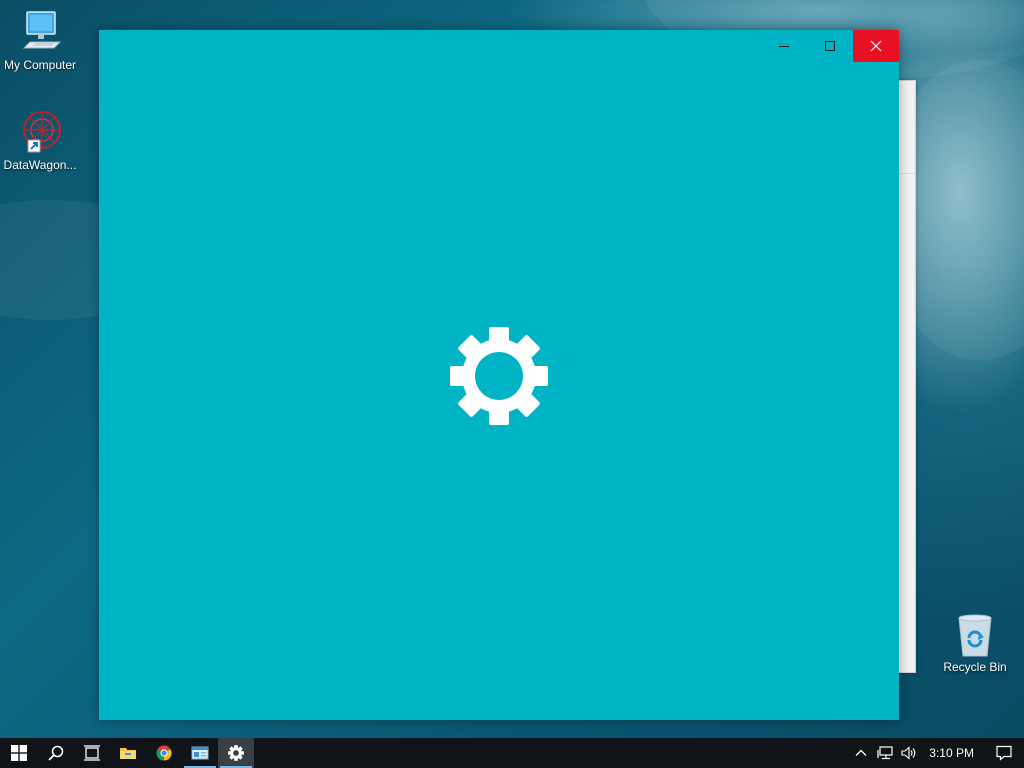  I want to click on minimize-icon, so click(784, 46).